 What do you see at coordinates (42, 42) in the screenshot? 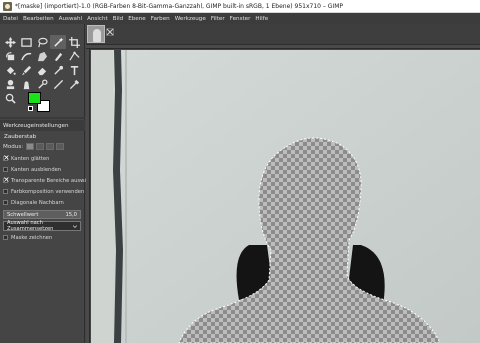
I see `lasso-tool-icon` at bounding box center [42, 42].